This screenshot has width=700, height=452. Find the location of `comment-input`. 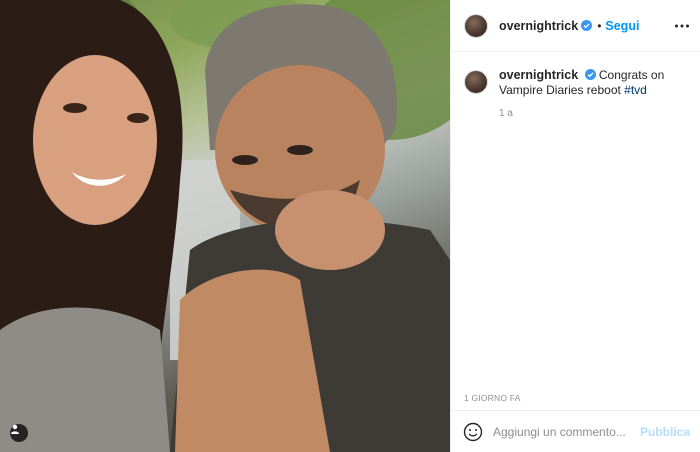

comment-input is located at coordinates (563, 431).